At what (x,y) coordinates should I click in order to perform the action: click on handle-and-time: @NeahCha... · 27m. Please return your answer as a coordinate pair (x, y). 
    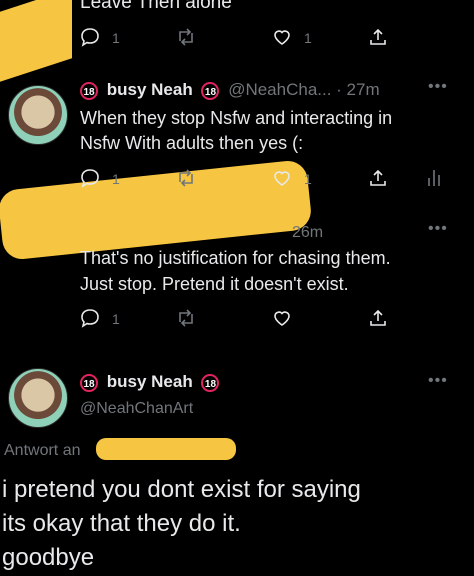
    Looking at the image, I should click on (303, 89).